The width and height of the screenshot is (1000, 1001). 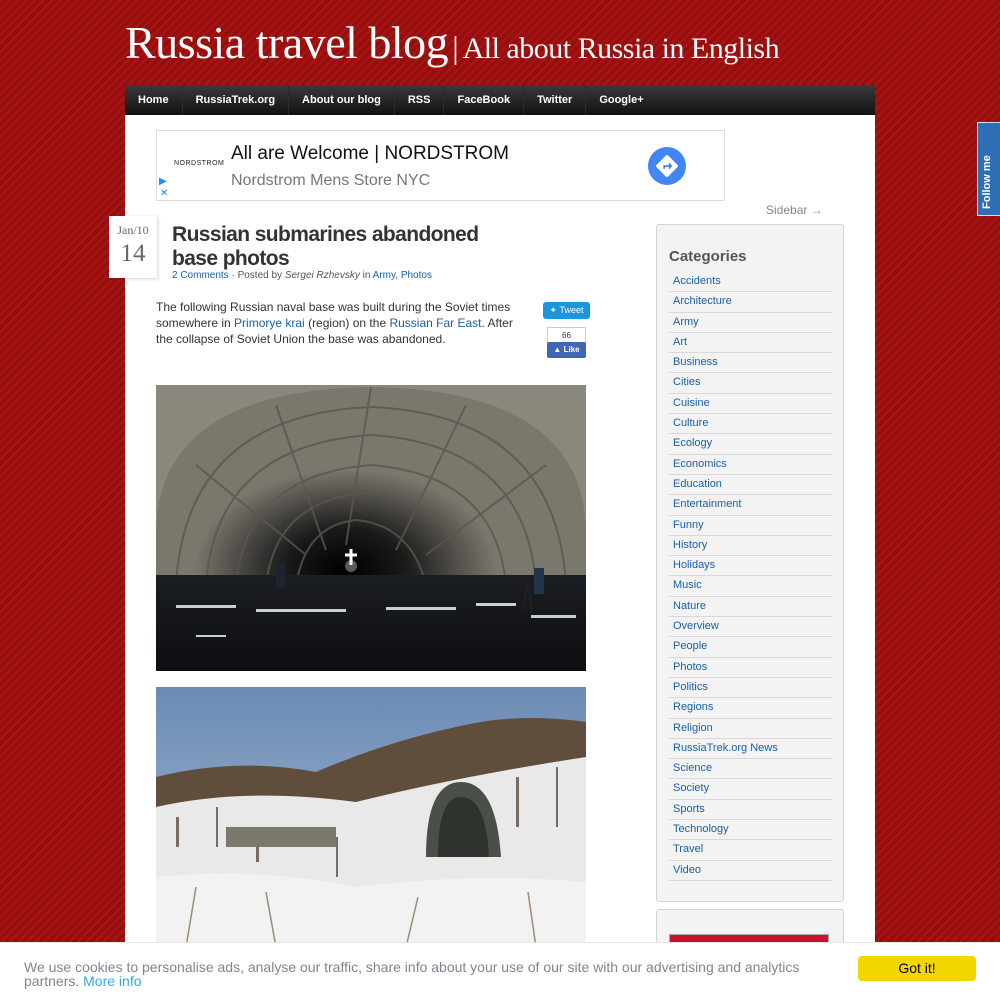 I want to click on category-entertainment: Entertainment, so click(x=750, y=505).